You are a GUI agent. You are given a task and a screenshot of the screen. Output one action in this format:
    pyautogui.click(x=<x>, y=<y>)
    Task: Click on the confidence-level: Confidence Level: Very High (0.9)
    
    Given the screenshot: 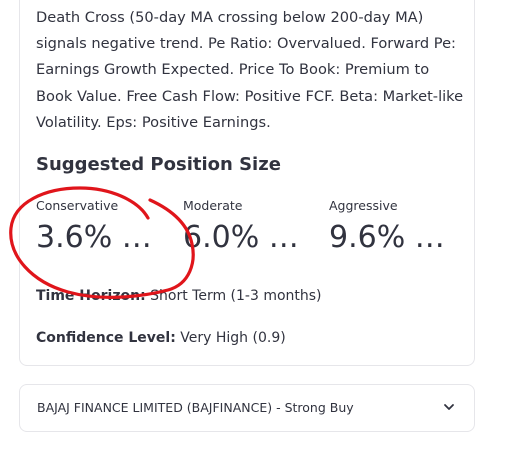 What is the action you would take?
    pyautogui.click(x=161, y=338)
    